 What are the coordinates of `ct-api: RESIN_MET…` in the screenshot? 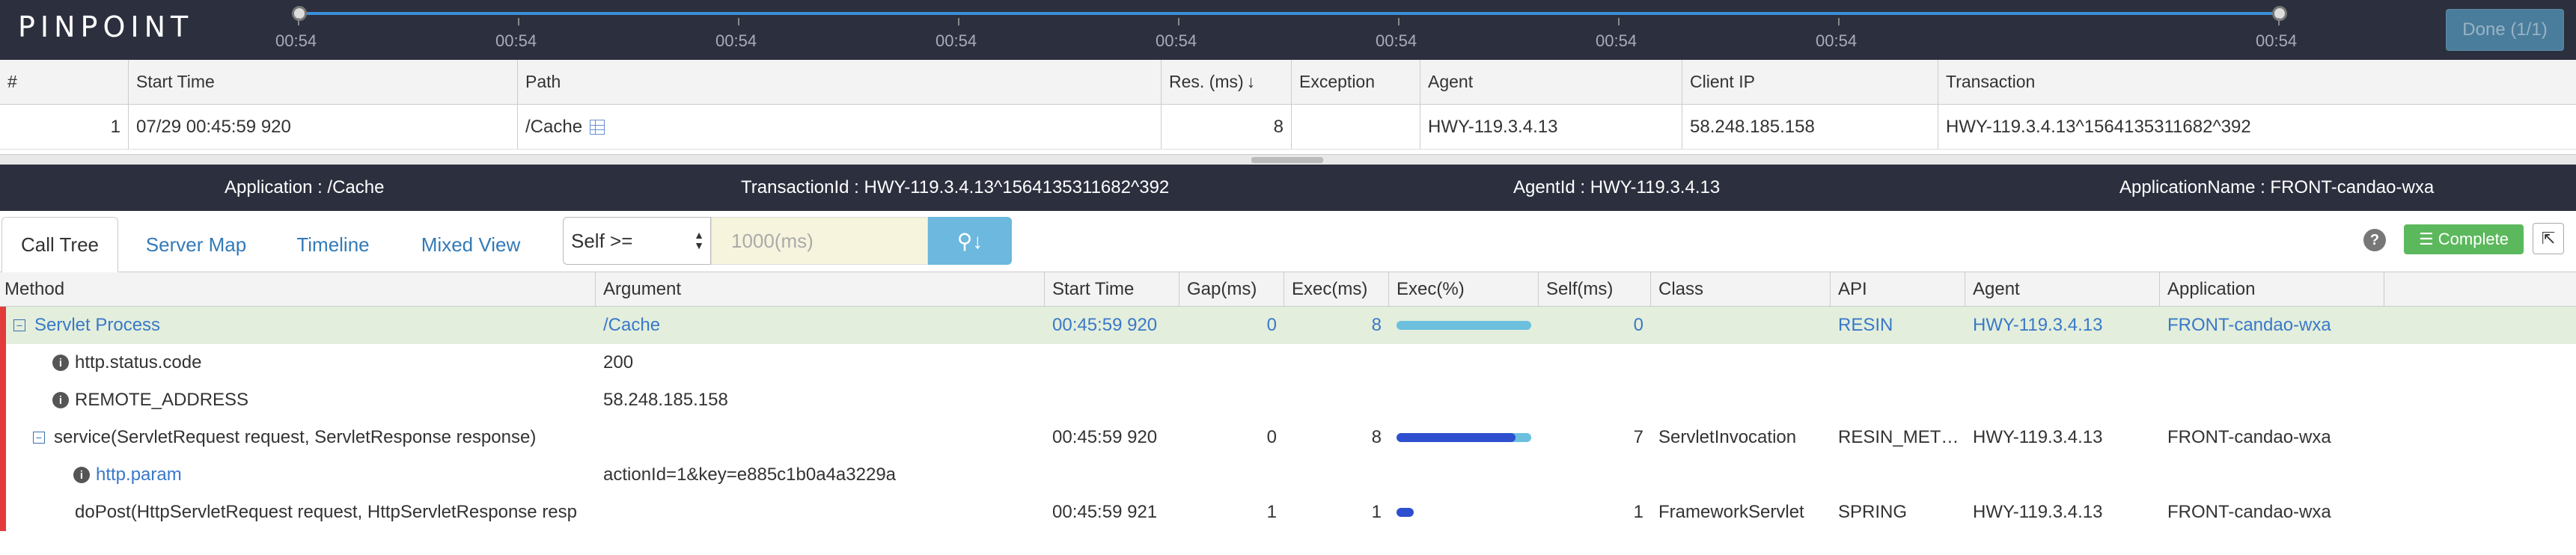 It's located at (1899, 437).